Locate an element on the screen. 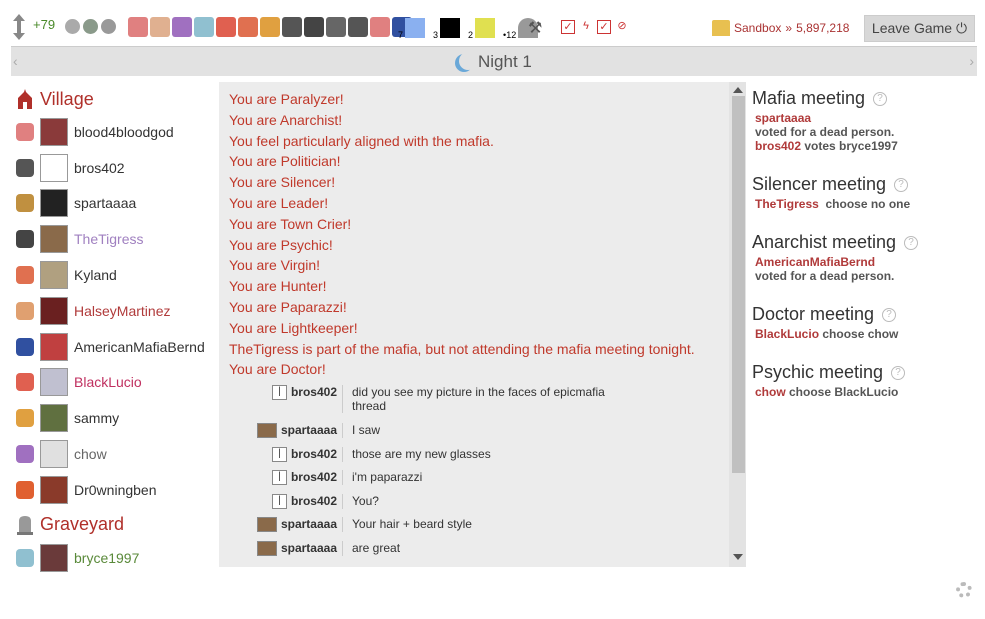 The image size is (985, 619). gear-icon is located at coordinates (964, 590).